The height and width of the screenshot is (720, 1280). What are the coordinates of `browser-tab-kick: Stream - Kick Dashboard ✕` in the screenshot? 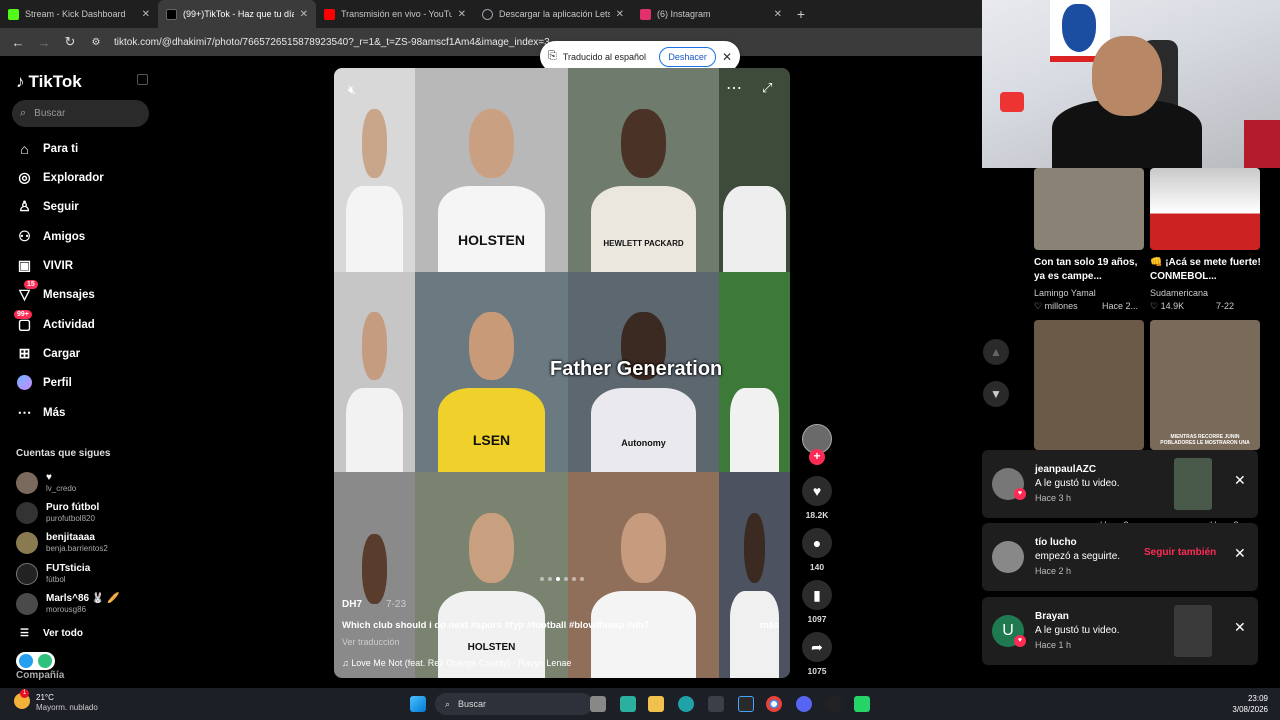 It's located at (79, 14).